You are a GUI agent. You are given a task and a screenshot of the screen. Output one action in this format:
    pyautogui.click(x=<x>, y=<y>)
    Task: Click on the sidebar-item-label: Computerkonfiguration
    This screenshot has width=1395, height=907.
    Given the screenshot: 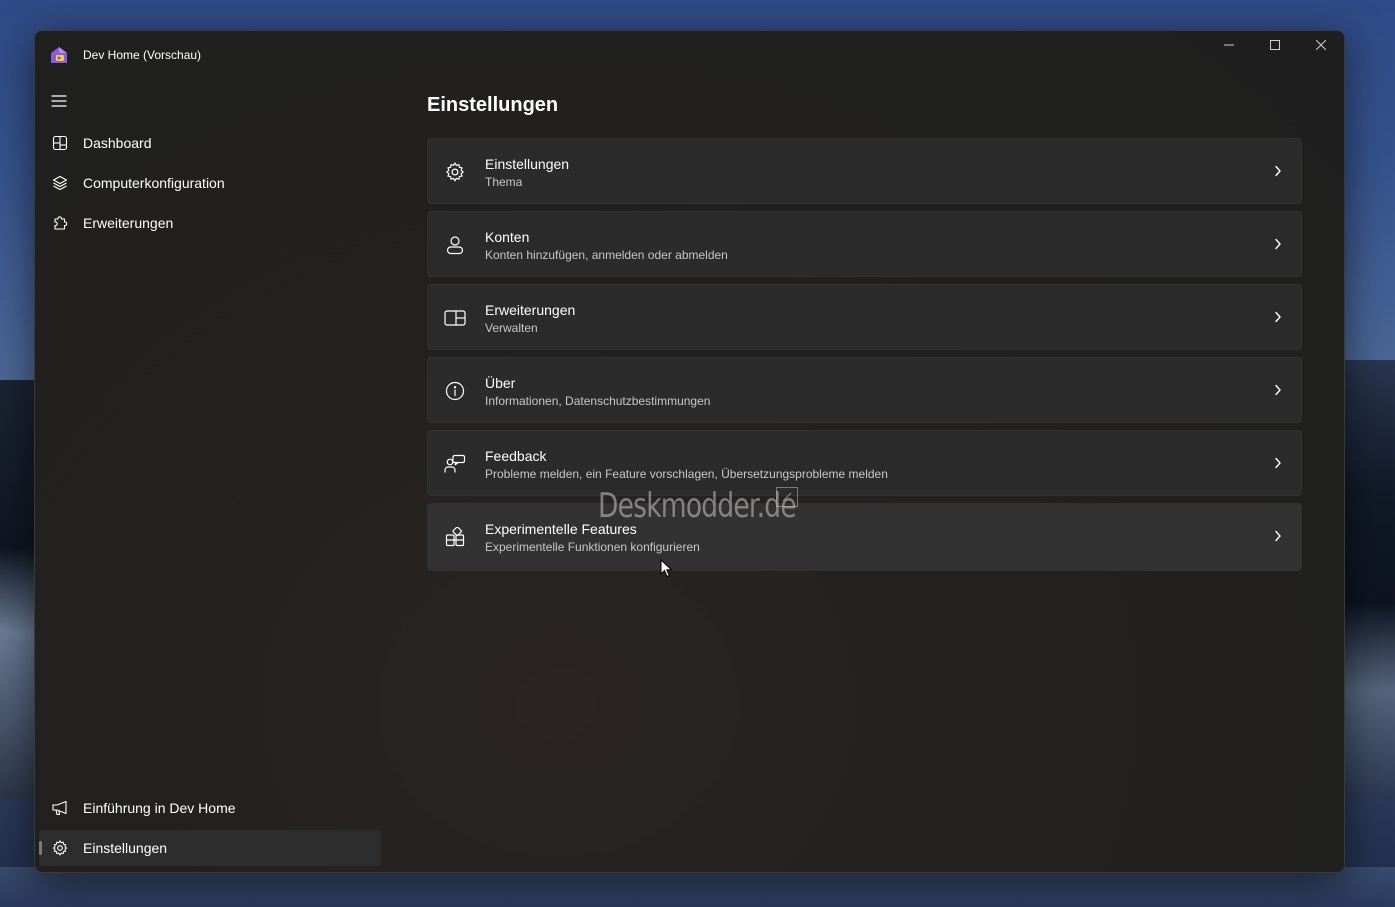 What is the action you would take?
    pyautogui.click(x=154, y=183)
    